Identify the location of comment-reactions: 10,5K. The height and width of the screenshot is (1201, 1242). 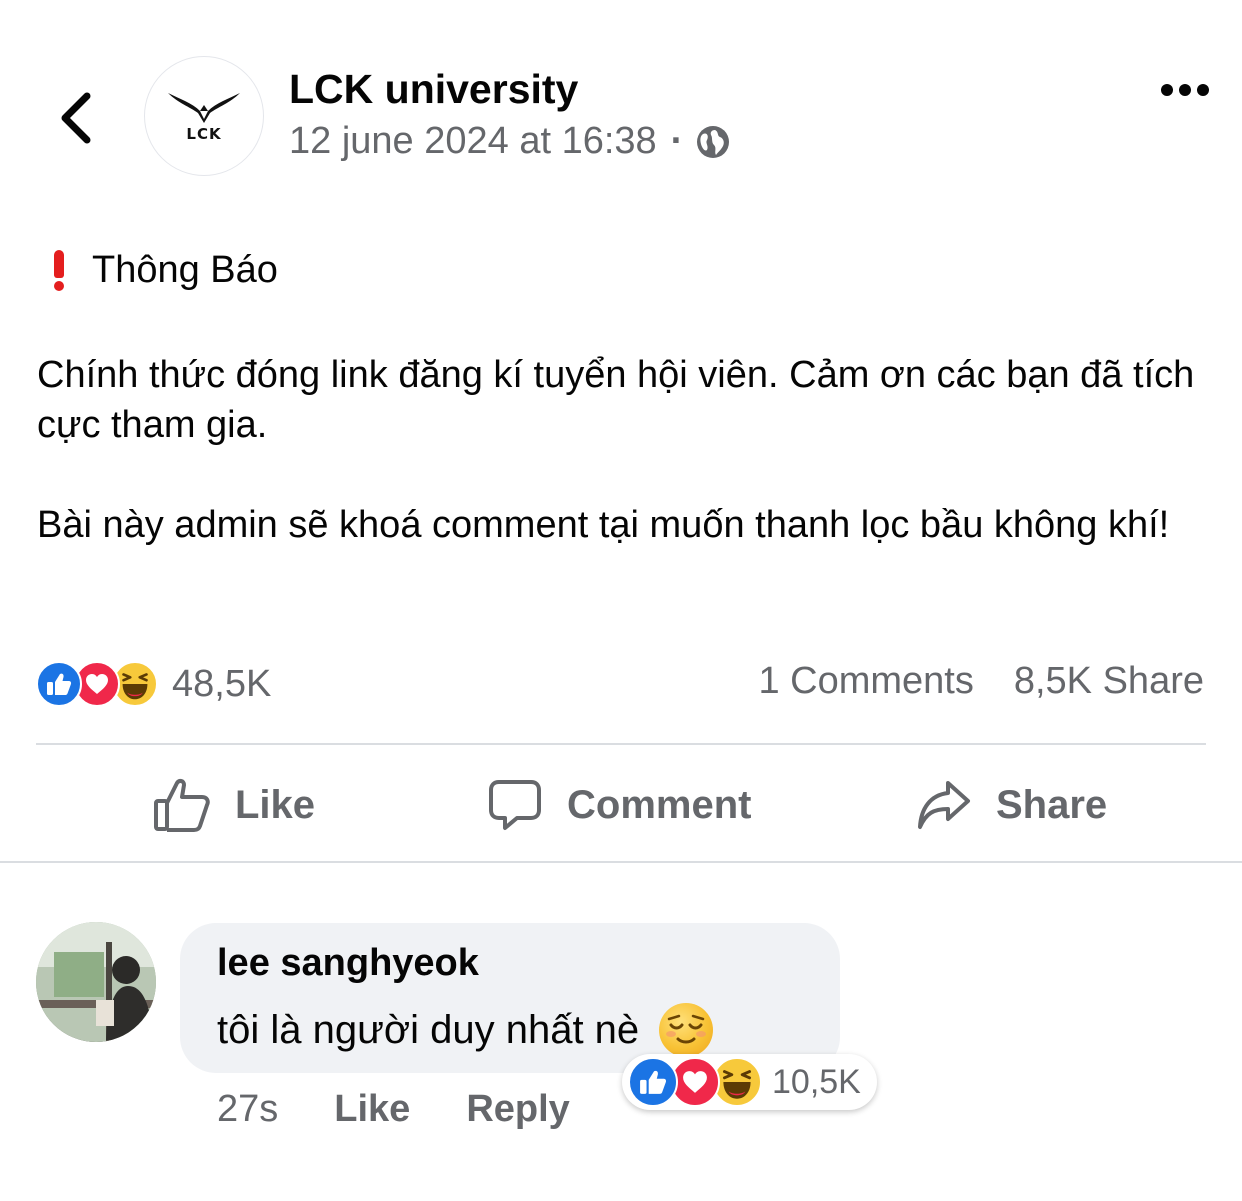
(749, 1082).